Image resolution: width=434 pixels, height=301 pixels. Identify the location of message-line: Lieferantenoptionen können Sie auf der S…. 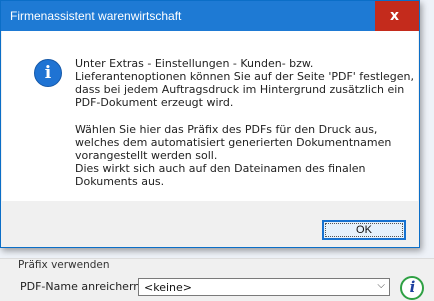
(245, 76).